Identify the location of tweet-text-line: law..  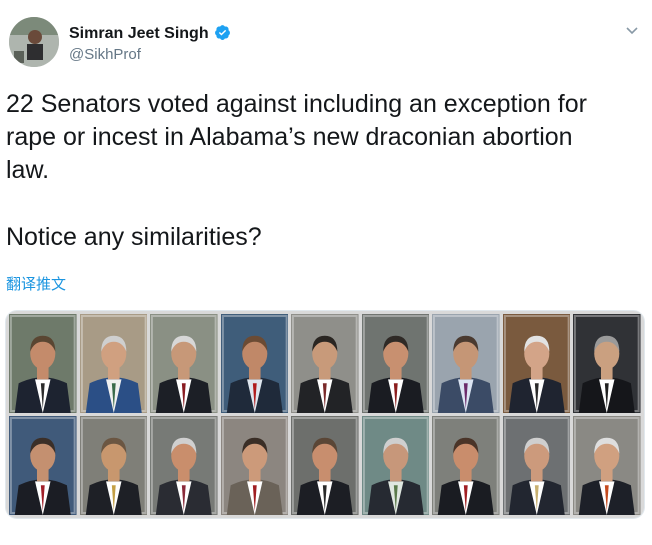
(28, 170).